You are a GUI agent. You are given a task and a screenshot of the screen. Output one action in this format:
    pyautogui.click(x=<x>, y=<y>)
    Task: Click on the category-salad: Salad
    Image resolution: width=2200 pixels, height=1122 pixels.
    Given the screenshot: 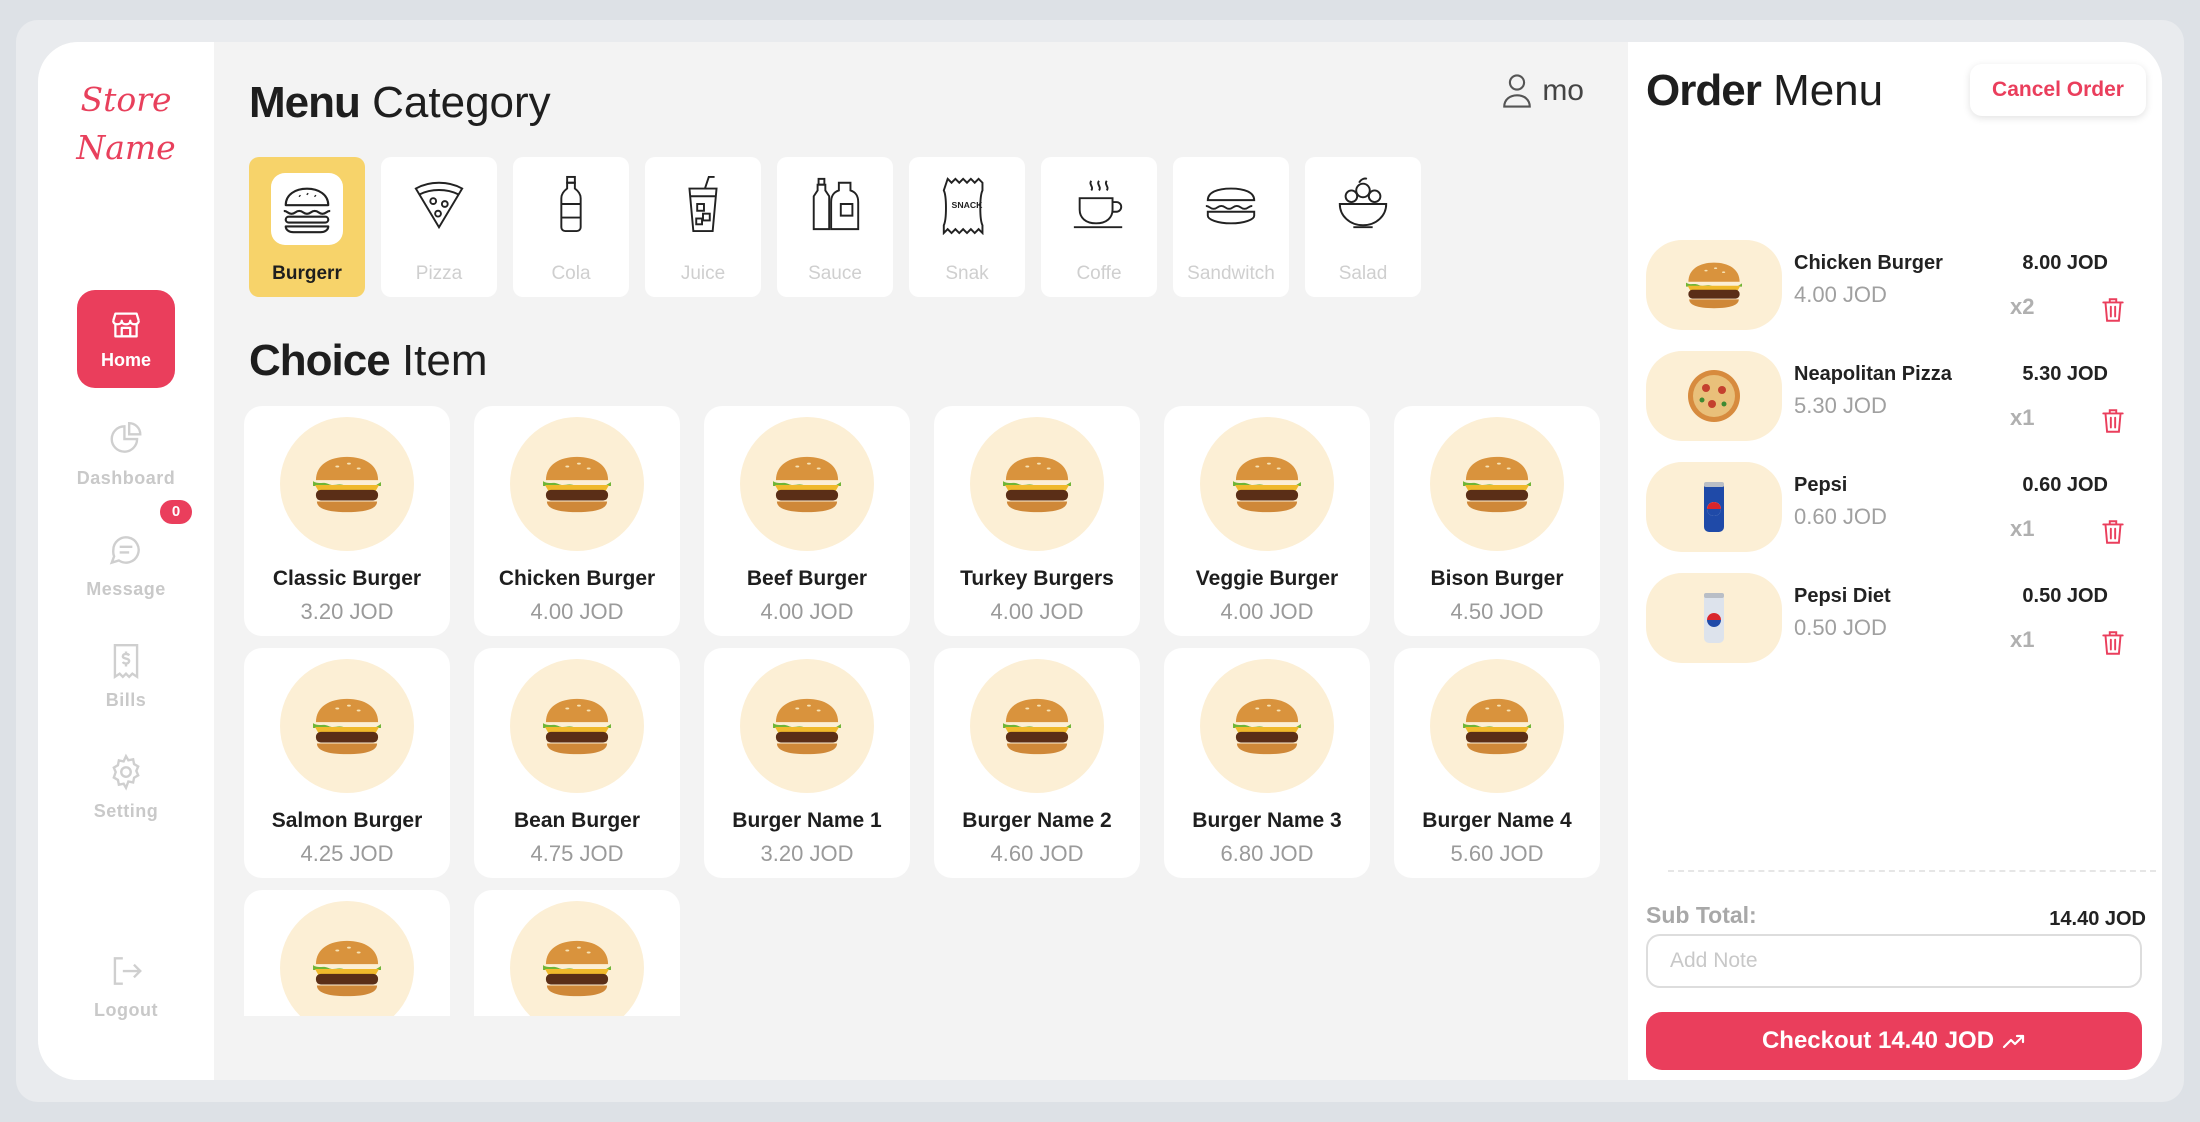 What is the action you would take?
    pyautogui.click(x=1363, y=227)
    